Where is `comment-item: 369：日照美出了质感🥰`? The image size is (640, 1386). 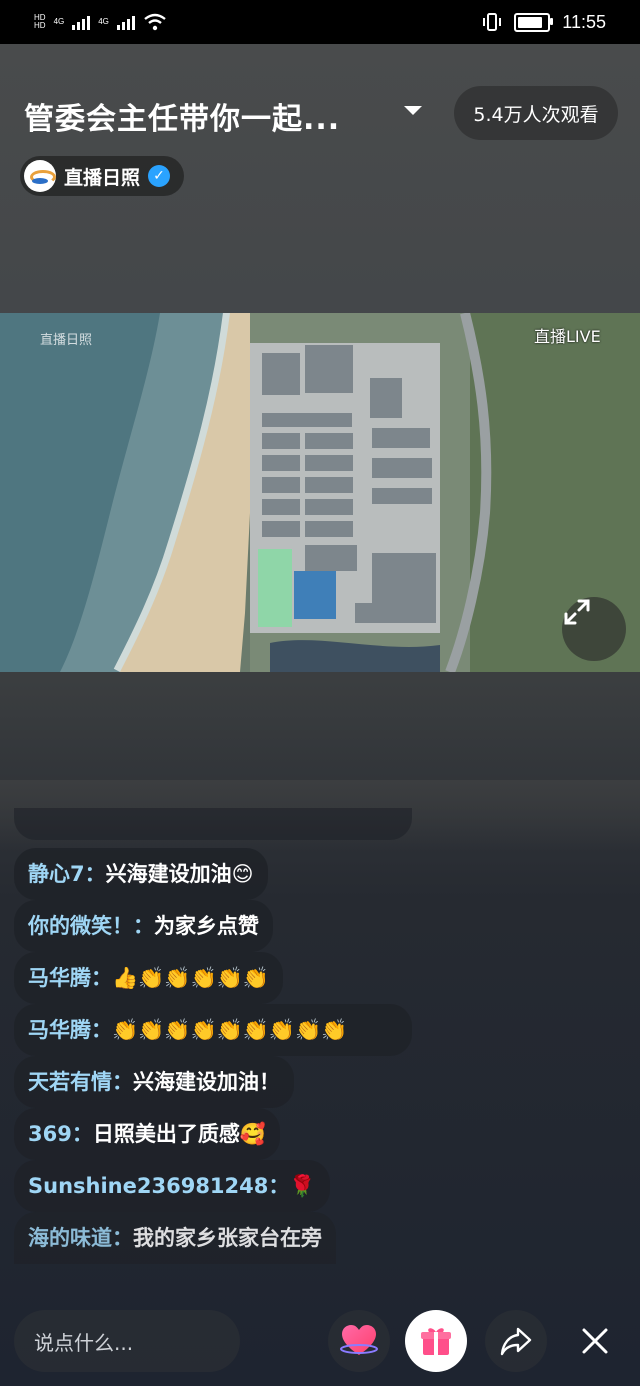
comment-item: 369：日照美出了质感🥰 is located at coordinates (147, 1134).